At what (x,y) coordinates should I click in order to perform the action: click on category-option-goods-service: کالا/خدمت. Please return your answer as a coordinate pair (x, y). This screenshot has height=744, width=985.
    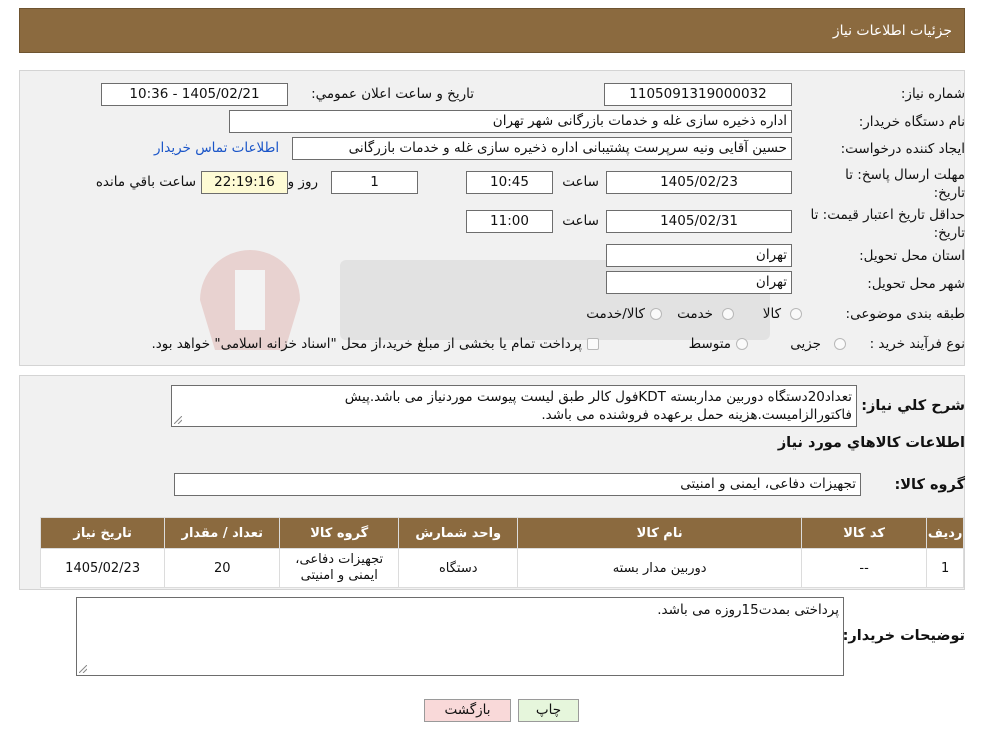
    Looking at the image, I should click on (615, 314).